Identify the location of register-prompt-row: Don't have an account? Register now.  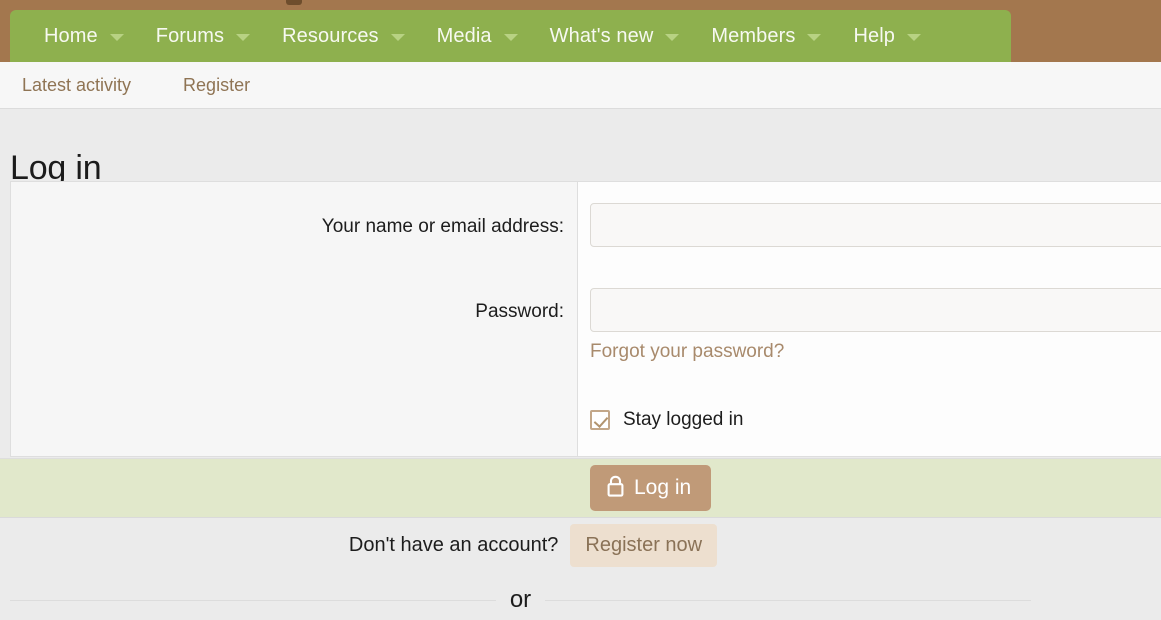
(580, 545).